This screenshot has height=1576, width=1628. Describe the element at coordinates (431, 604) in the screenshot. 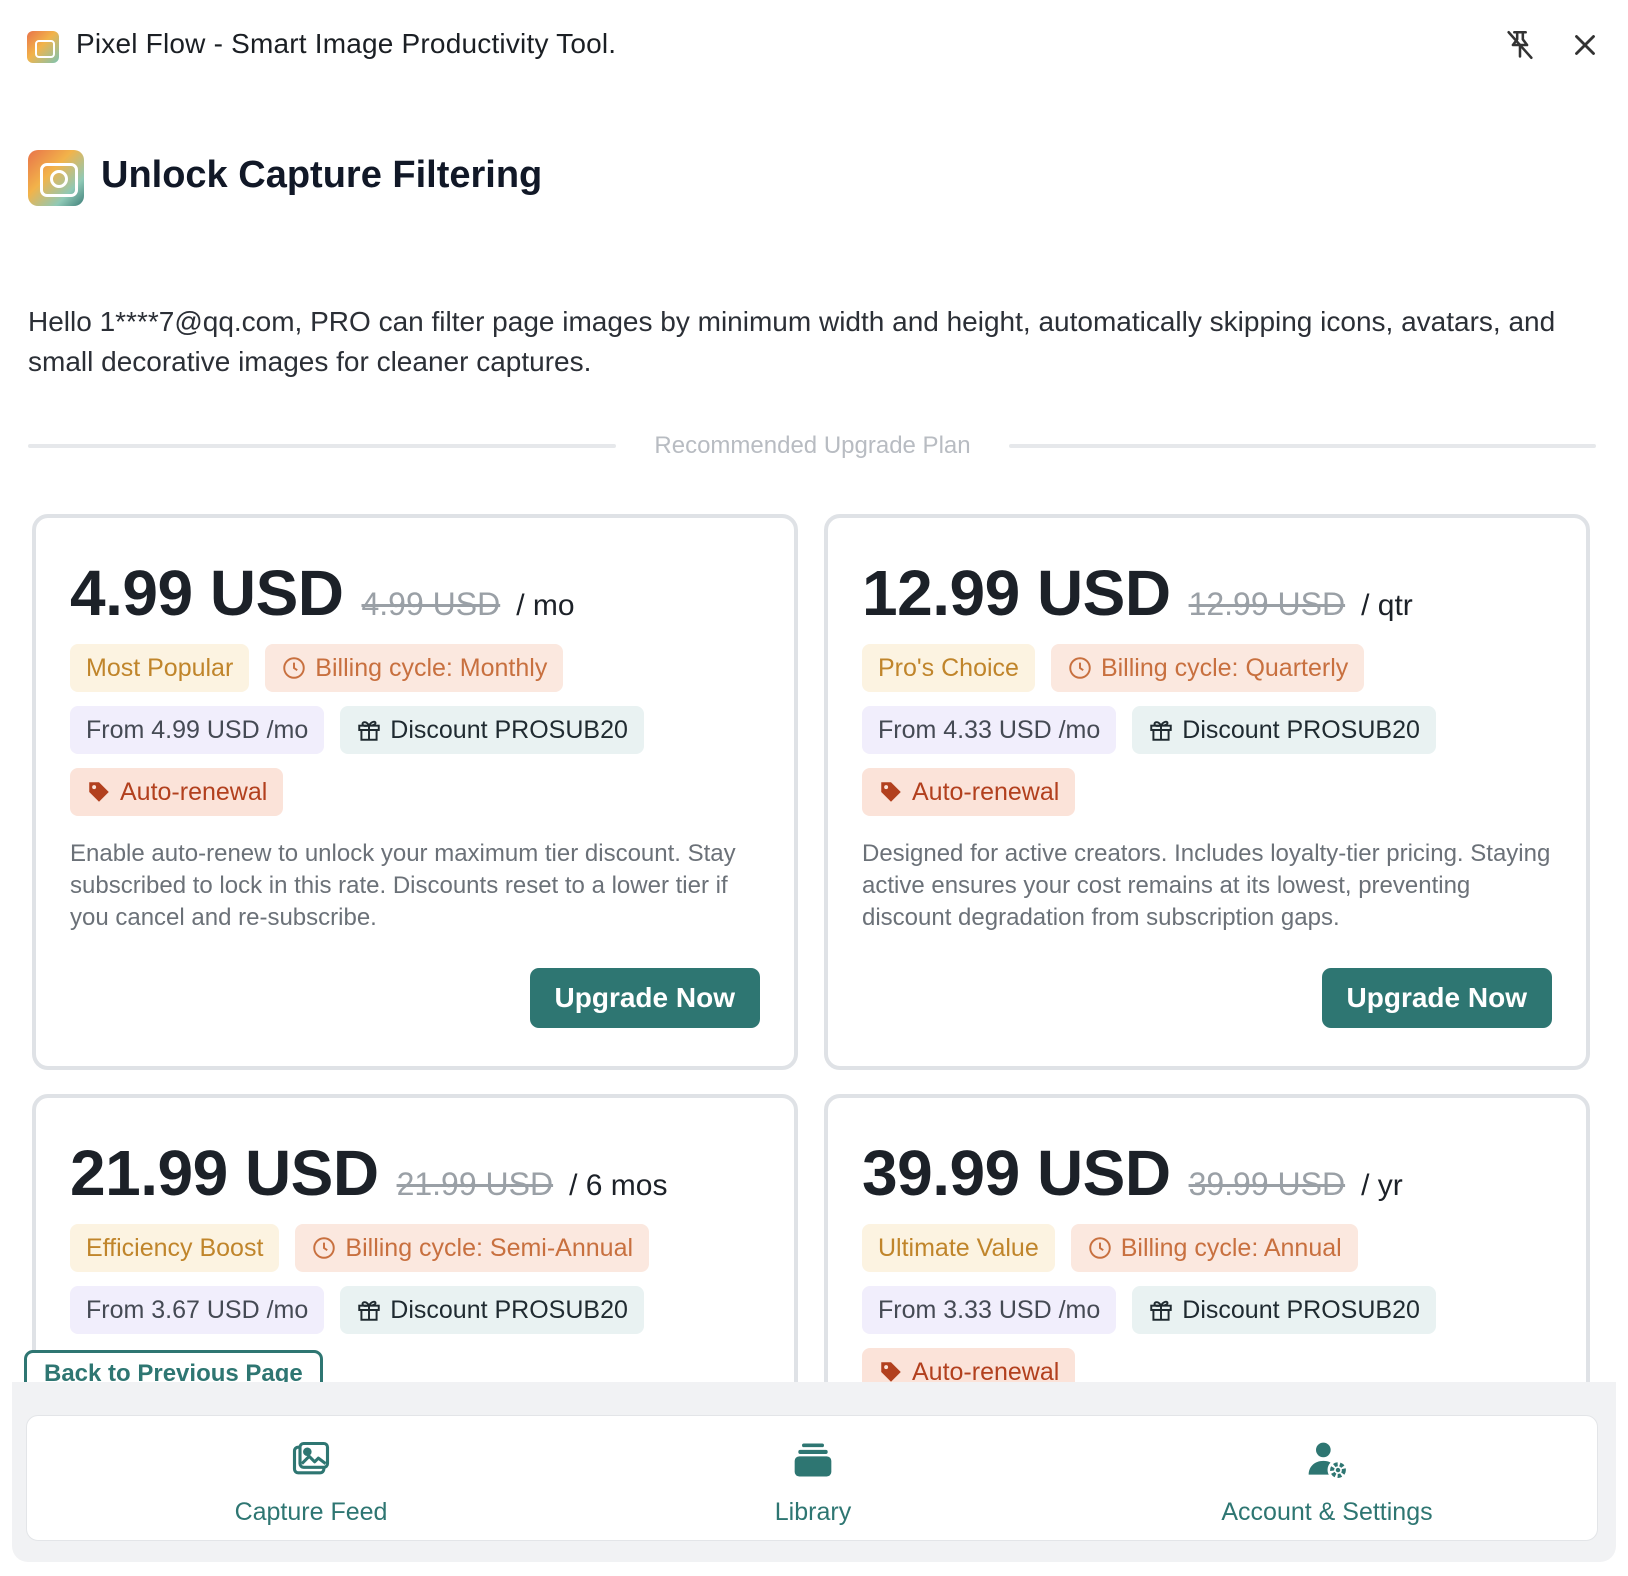

I see `old-price: 4.99 USD` at that location.